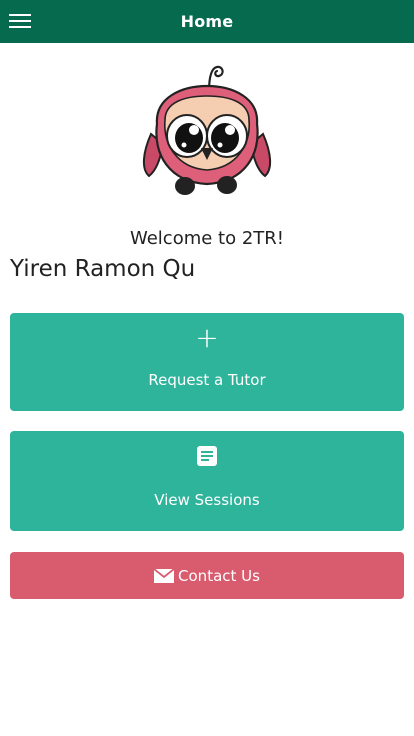 This screenshot has width=414, height=736. What do you see at coordinates (207, 456) in the screenshot?
I see `document-icon` at bounding box center [207, 456].